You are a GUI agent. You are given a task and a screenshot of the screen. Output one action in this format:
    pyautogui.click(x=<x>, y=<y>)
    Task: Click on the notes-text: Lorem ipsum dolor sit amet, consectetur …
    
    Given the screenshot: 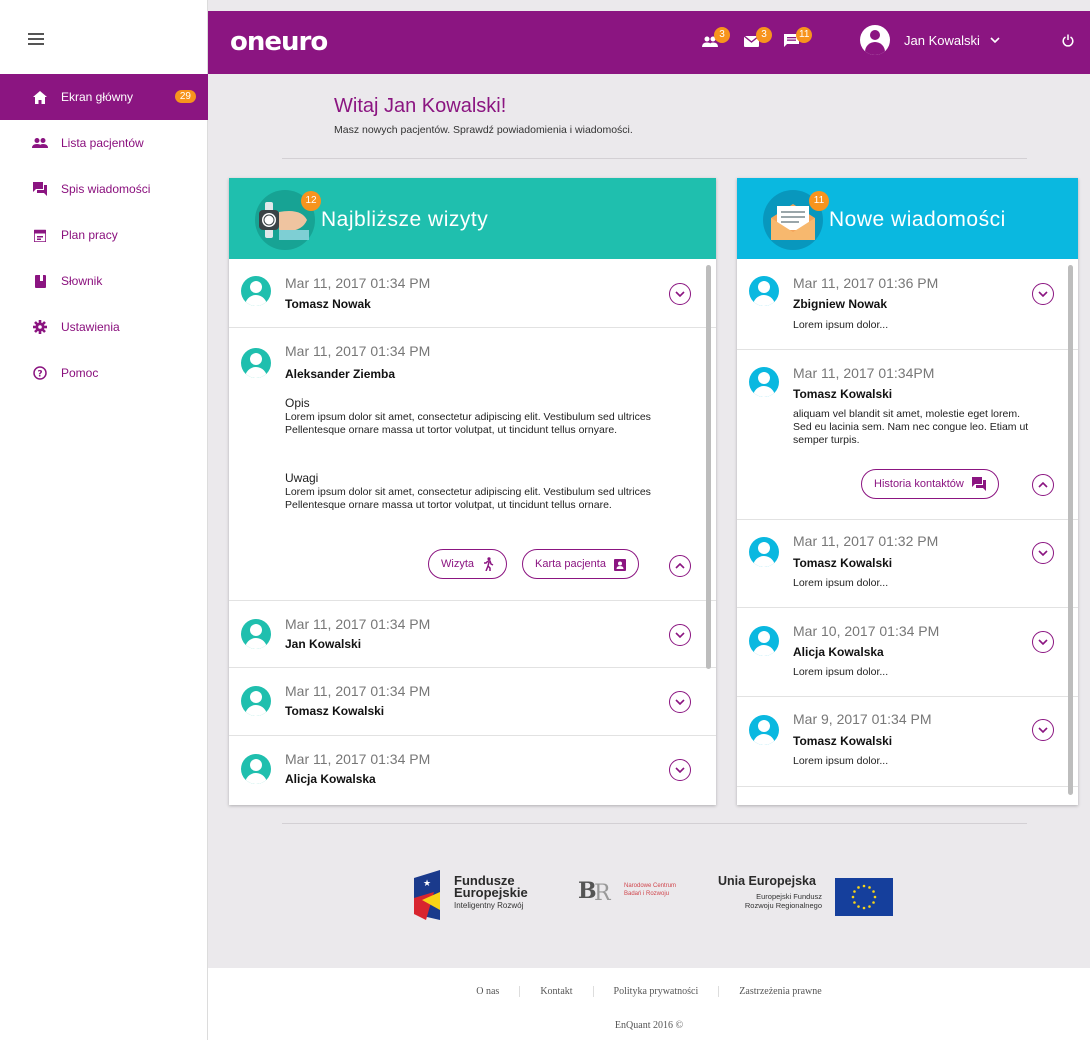 What is the action you would take?
    pyautogui.click(x=468, y=498)
    